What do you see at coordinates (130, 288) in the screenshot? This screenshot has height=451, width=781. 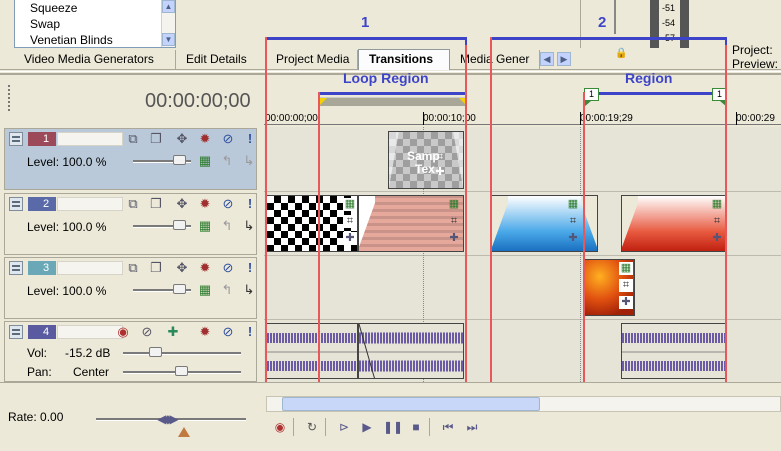 I see `track-header-3: 3 ⧉ ❐ ✥ ✹ ⊘ ! Level: 100.0 % ▦ ↰ ↳` at bounding box center [130, 288].